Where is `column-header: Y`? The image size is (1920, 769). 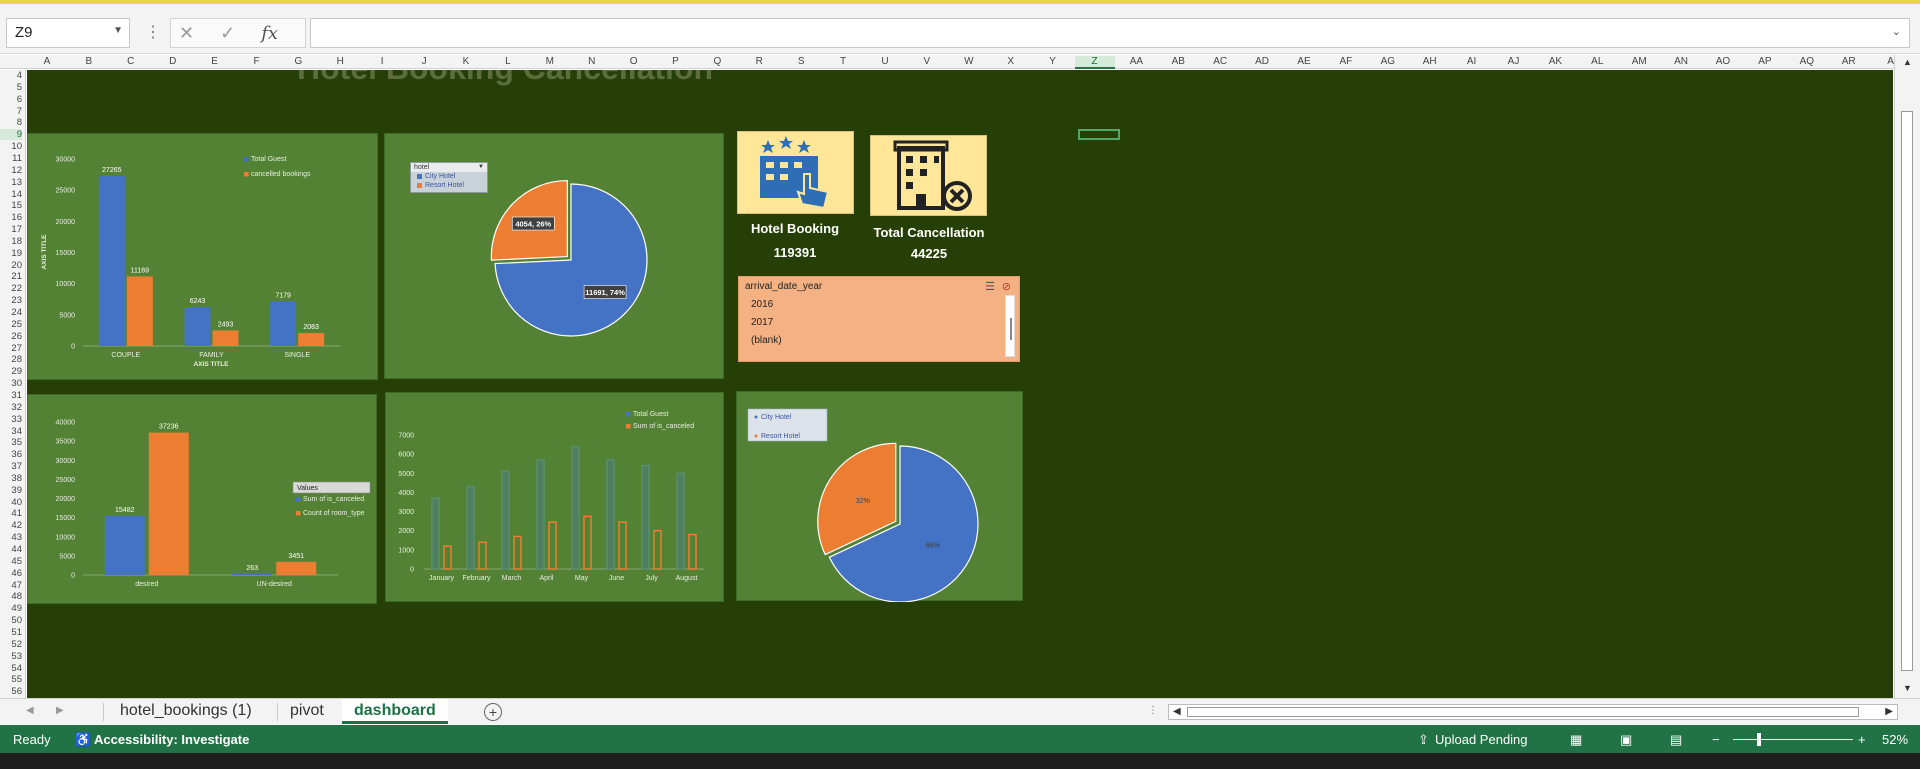
column-header: Y is located at coordinates (1053, 61).